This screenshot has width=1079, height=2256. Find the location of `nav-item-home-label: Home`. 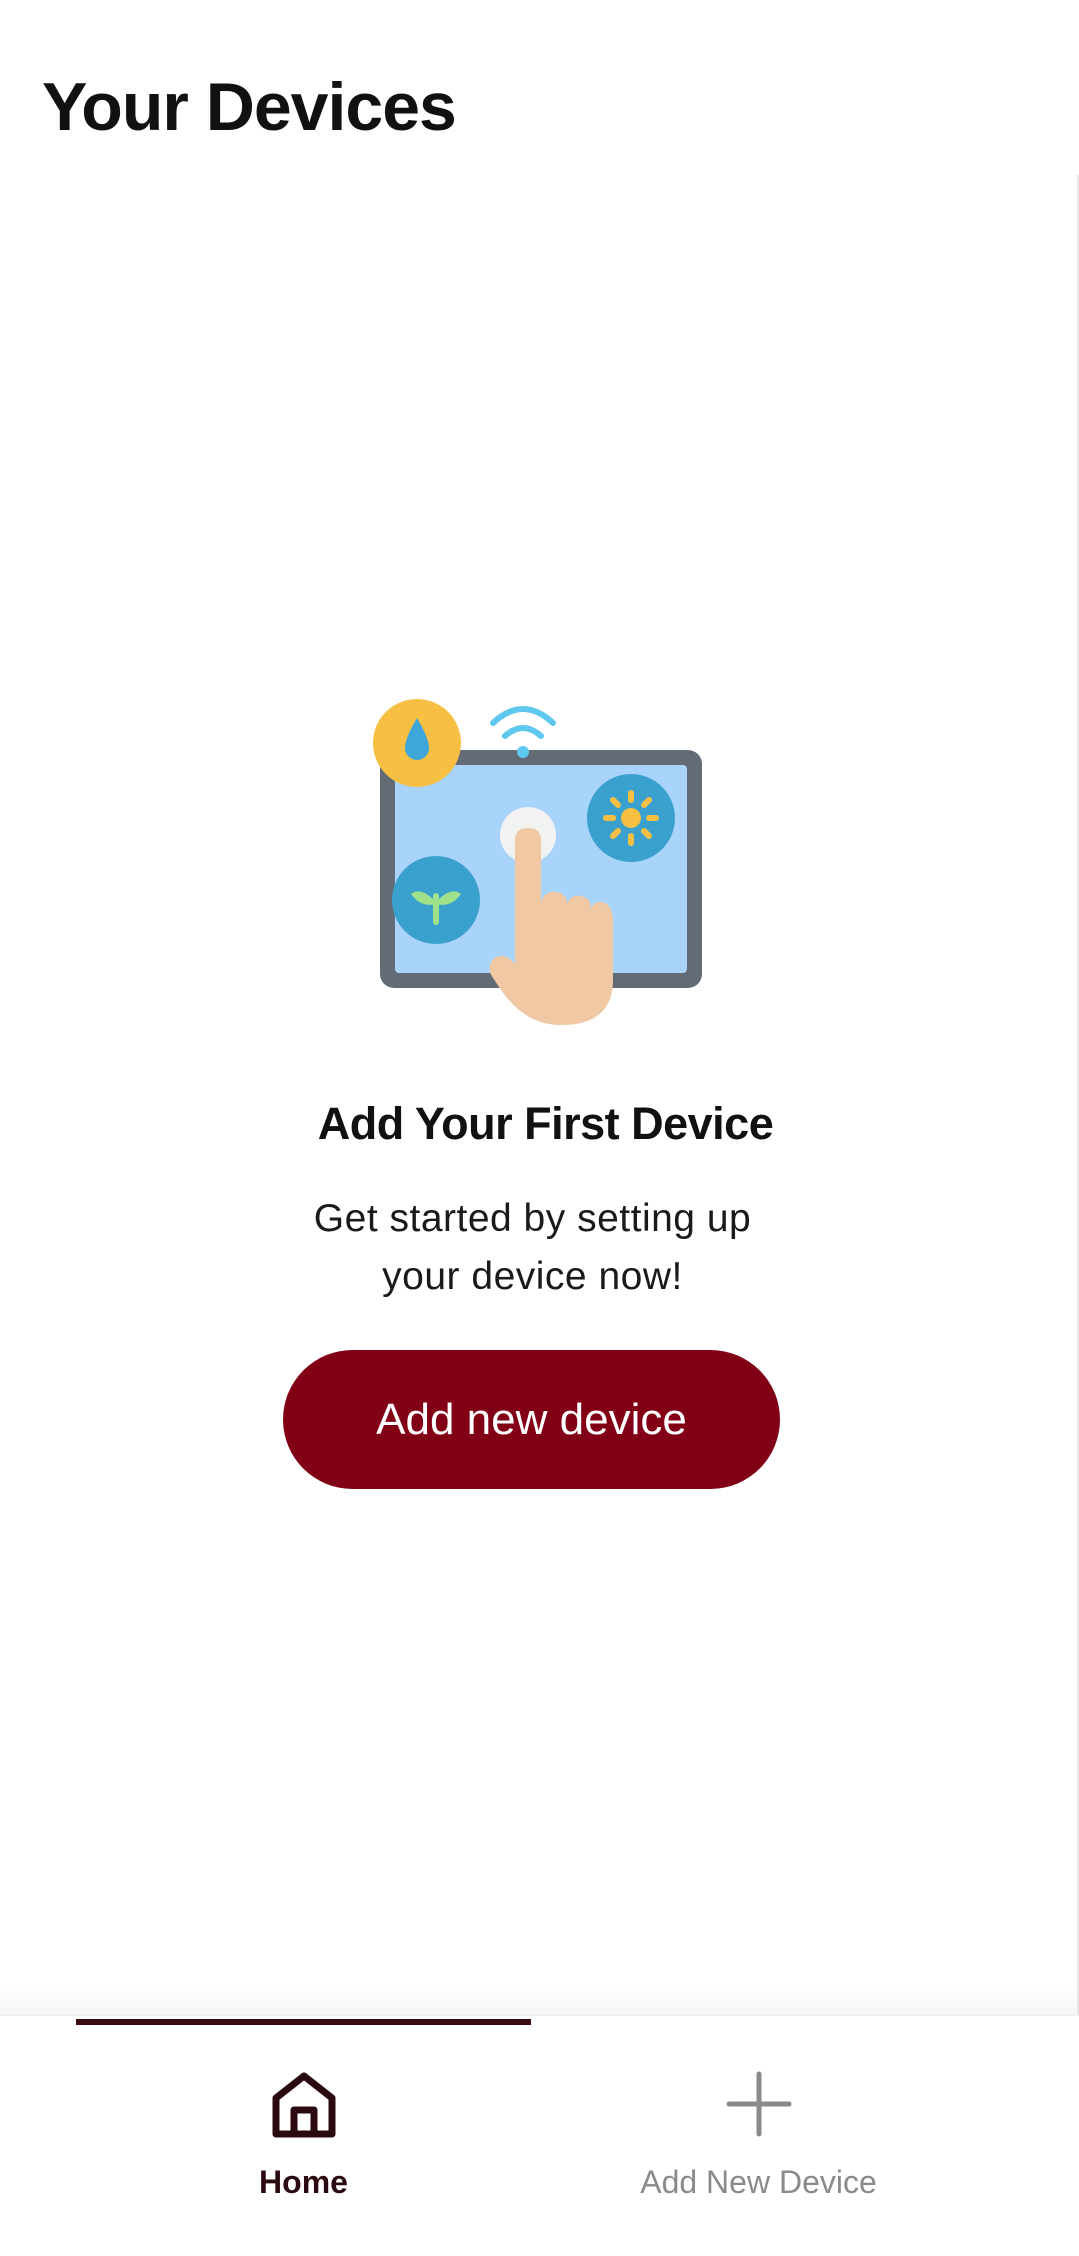

nav-item-home-label: Home is located at coordinates (303, 2182).